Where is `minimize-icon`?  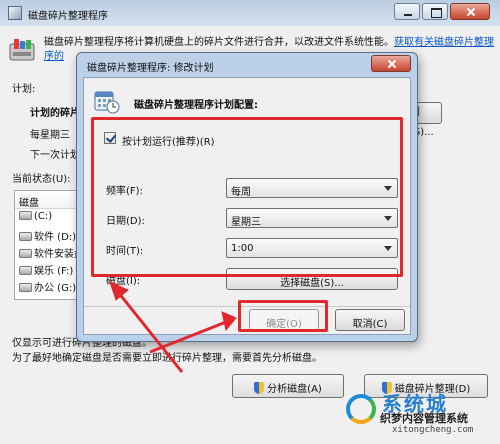 minimize-icon is located at coordinates (407, 11).